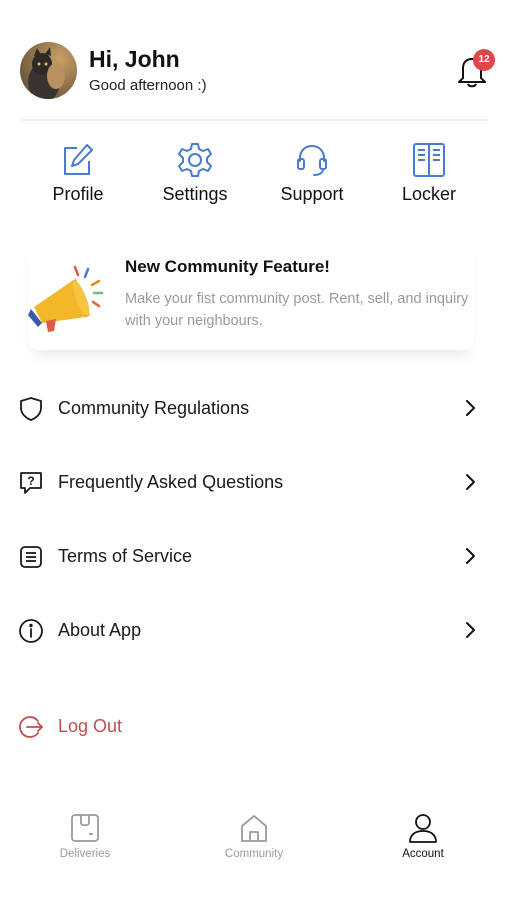 This screenshot has height=900, width=507. I want to click on settings-button: Settings, so click(195, 177).